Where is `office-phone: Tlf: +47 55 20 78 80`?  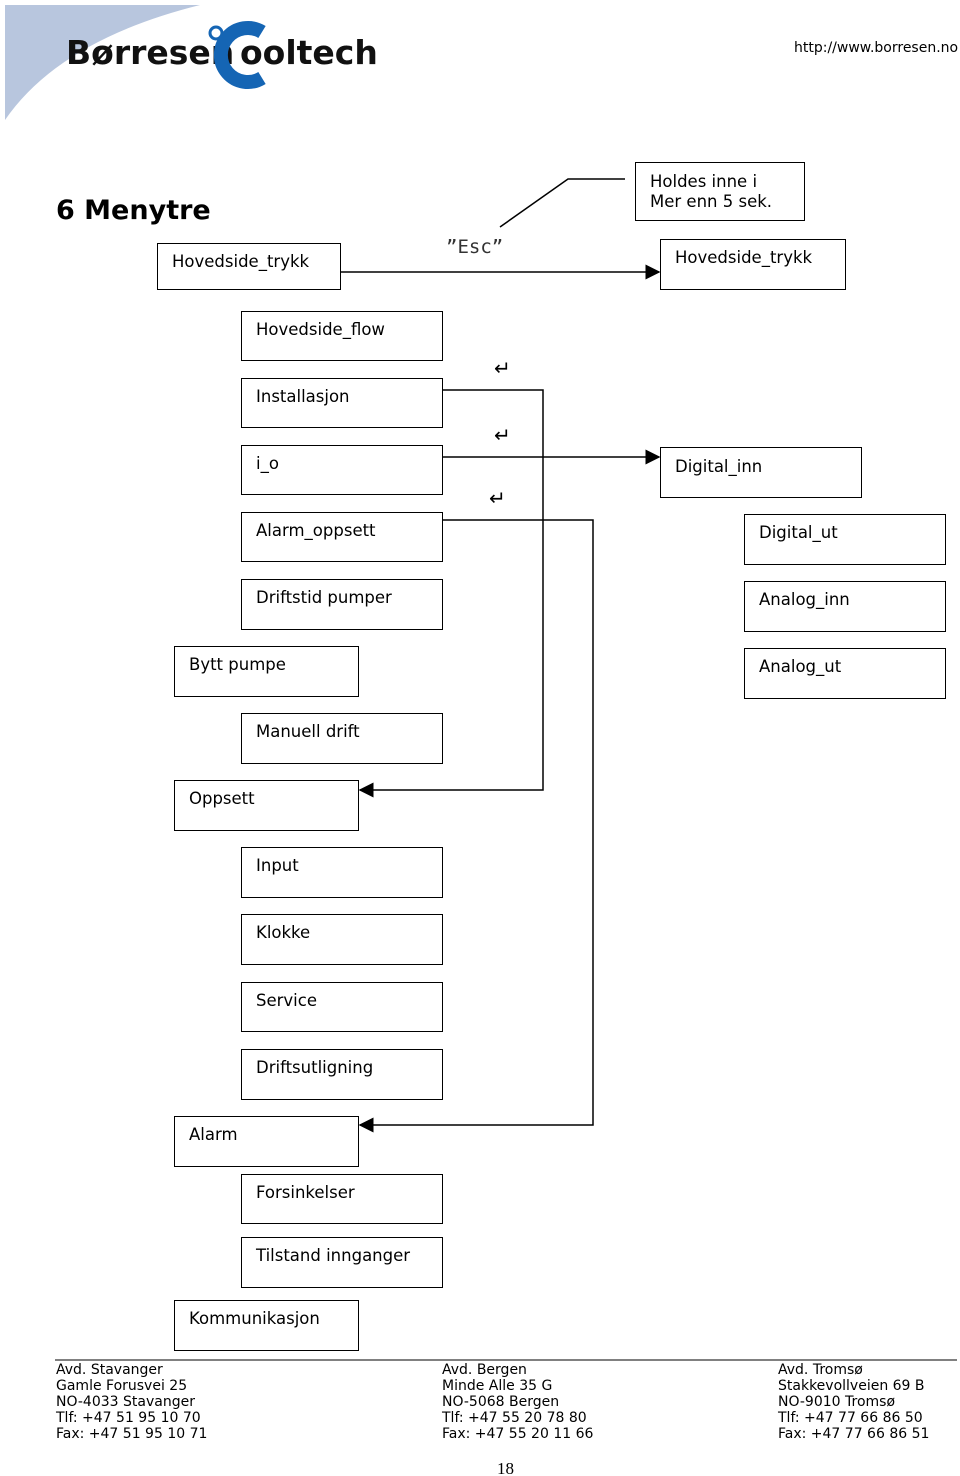 office-phone: Tlf: +47 55 20 78 80 is located at coordinates (514, 1418).